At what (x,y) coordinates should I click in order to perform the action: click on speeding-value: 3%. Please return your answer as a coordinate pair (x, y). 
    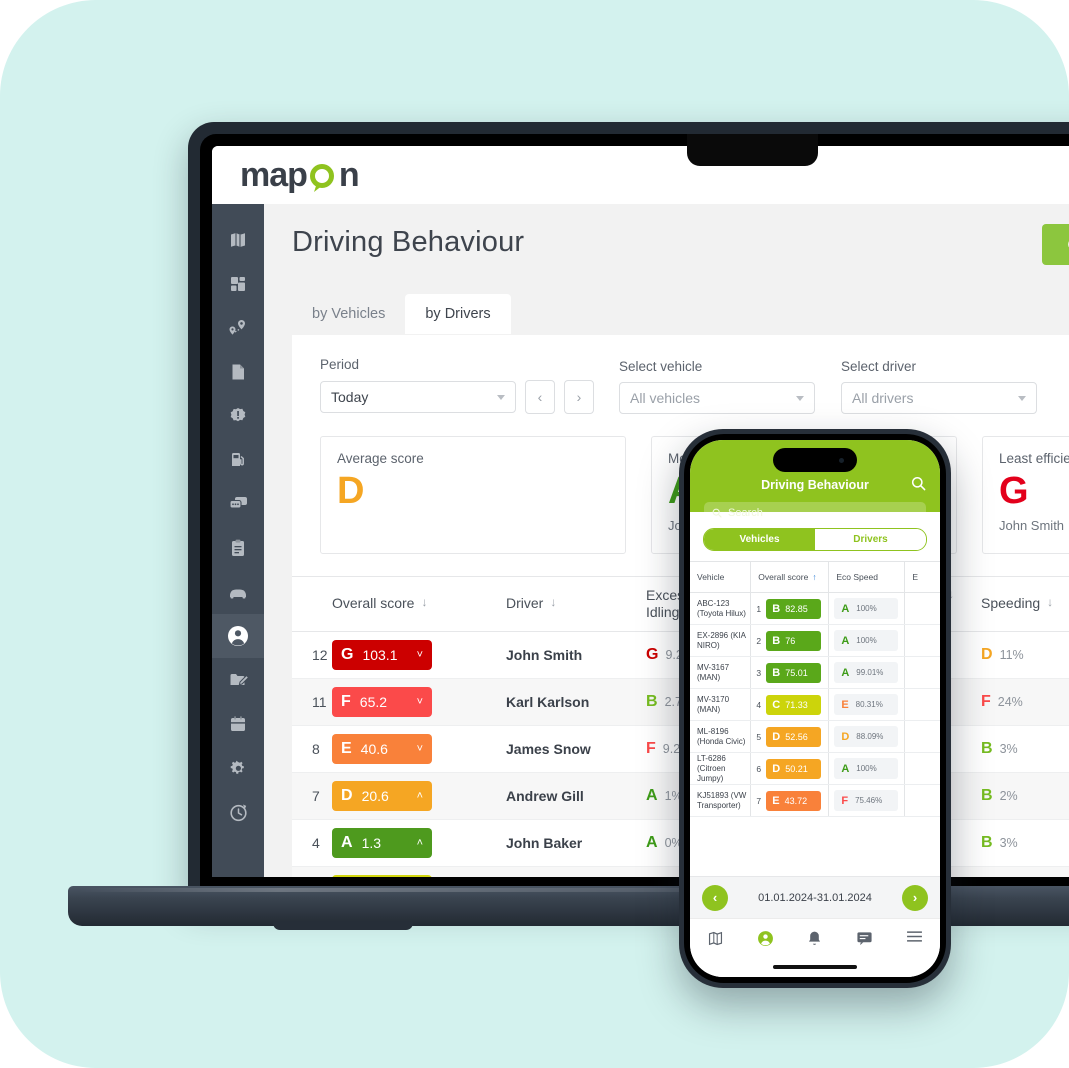
    Looking at the image, I should click on (1008, 843).